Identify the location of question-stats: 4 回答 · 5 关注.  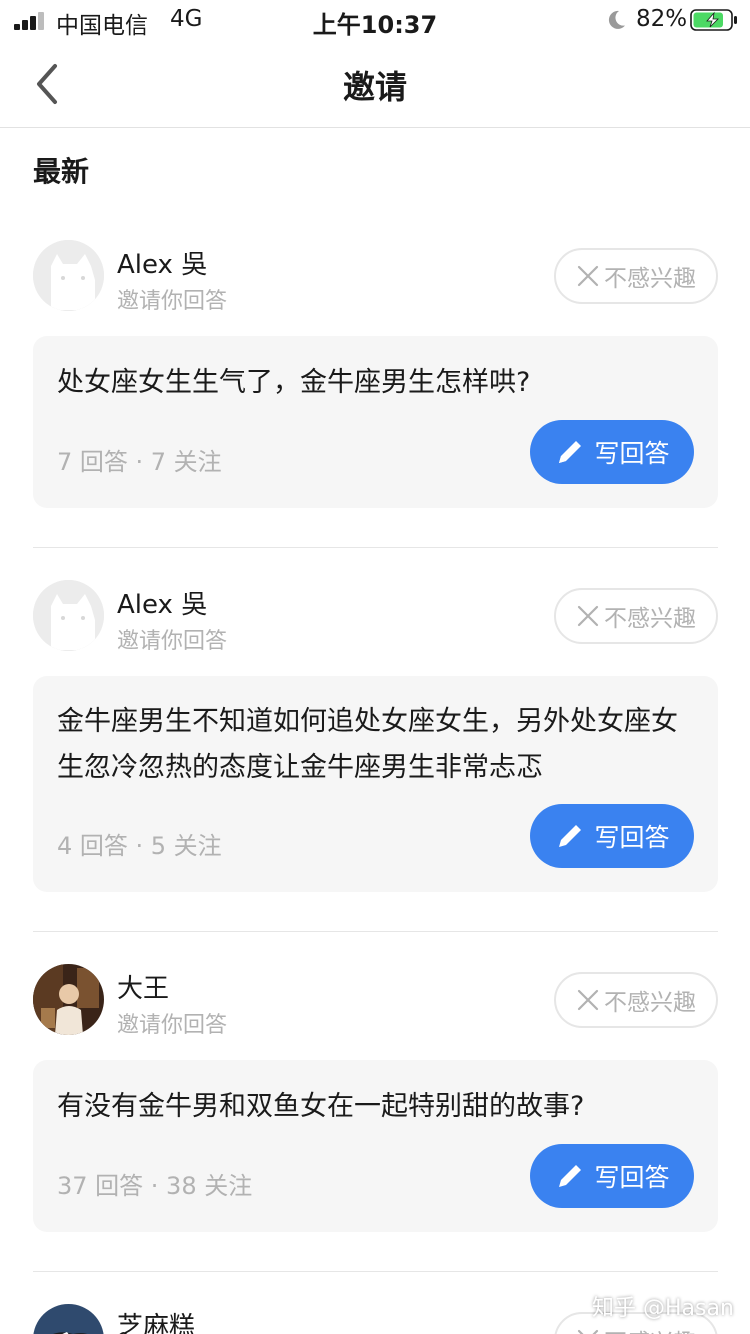
(139, 846).